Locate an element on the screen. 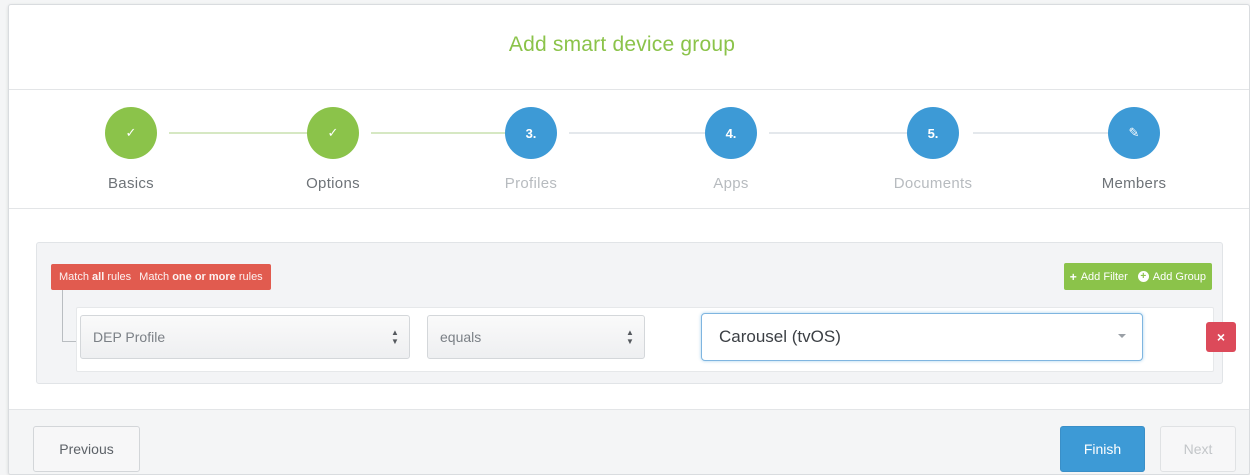 The height and width of the screenshot is (475, 1250). step-profiles: 3. Profiles is located at coordinates (531, 141).